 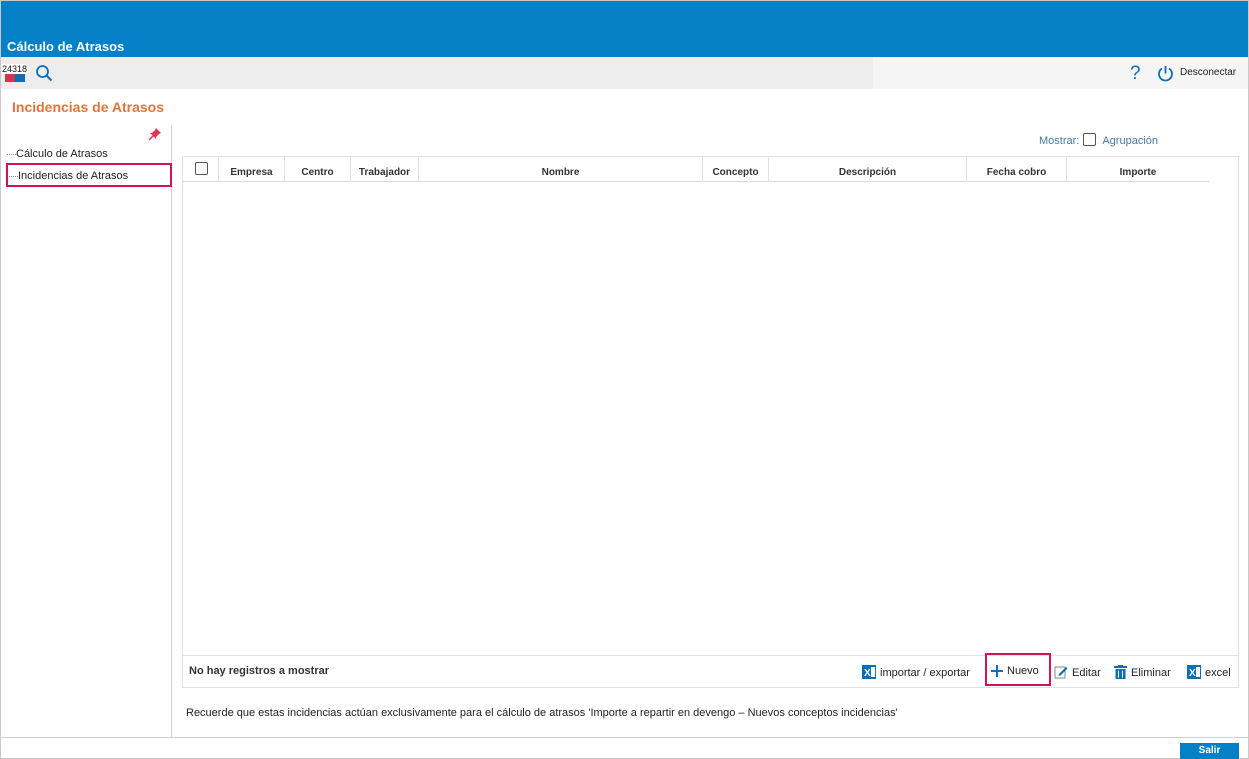 What do you see at coordinates (1151, 673) in the screenshot?
I see `delete-label: Eliminar` at bounding box center [1151, 673].